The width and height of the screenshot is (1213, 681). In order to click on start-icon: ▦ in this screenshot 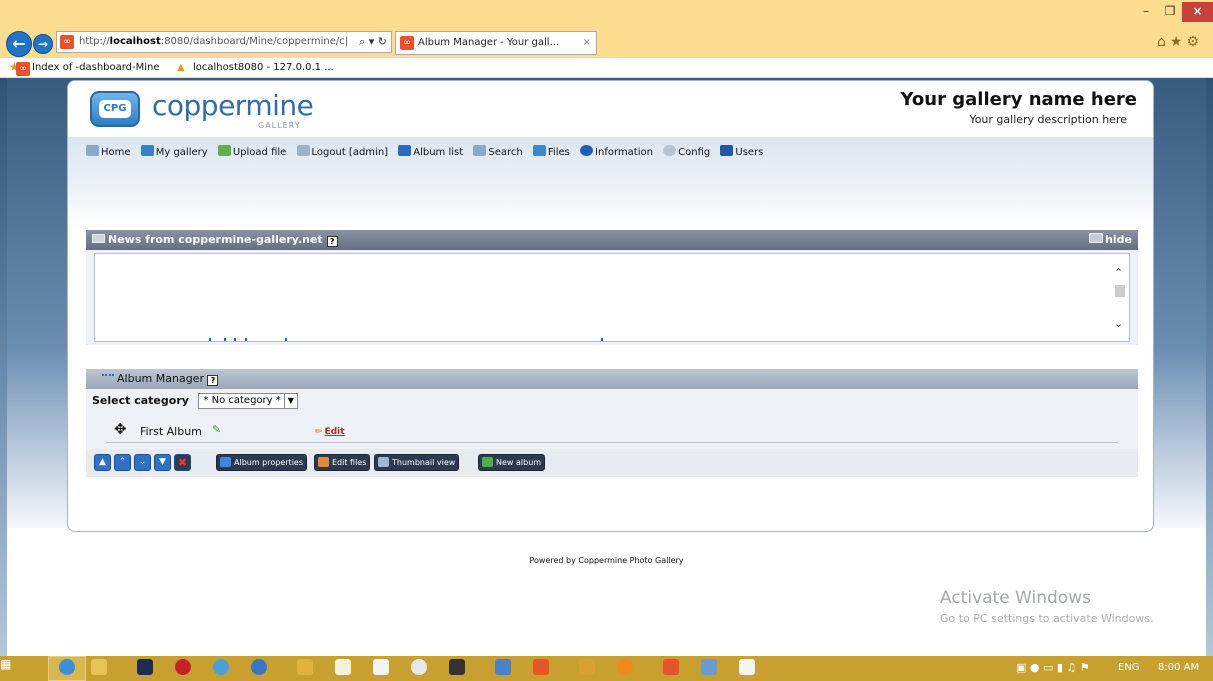, I will do `click(5, 664)`.